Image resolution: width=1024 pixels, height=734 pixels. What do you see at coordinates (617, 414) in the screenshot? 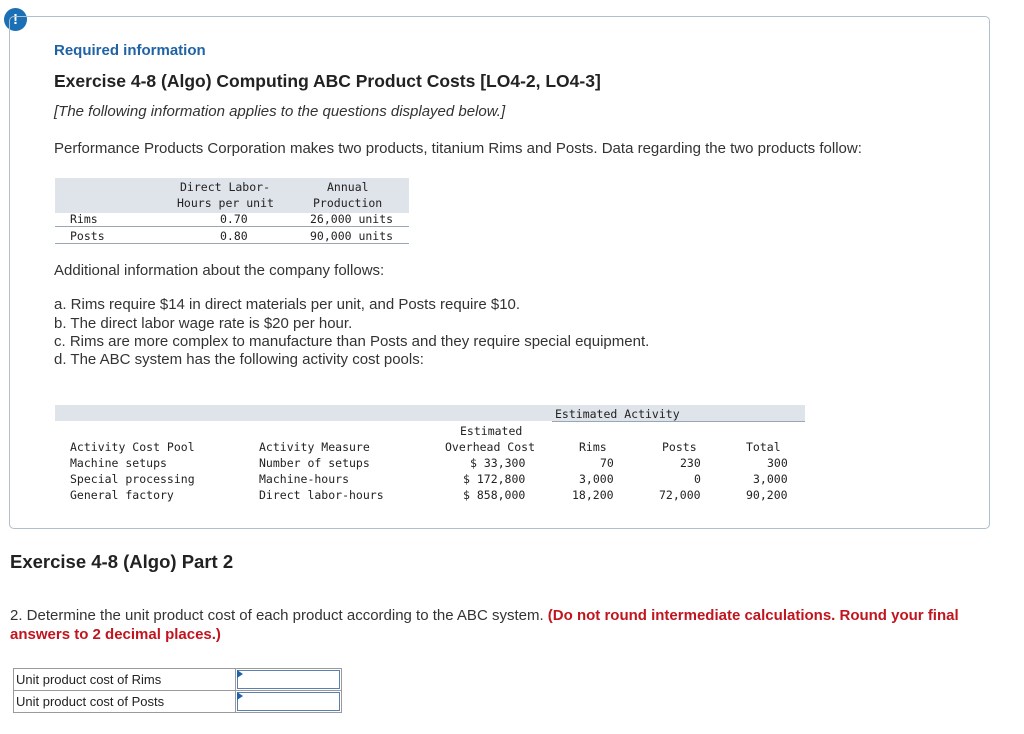
I see `estimated-activity-header: Estimated Activity` at bounding box center [617, 414].